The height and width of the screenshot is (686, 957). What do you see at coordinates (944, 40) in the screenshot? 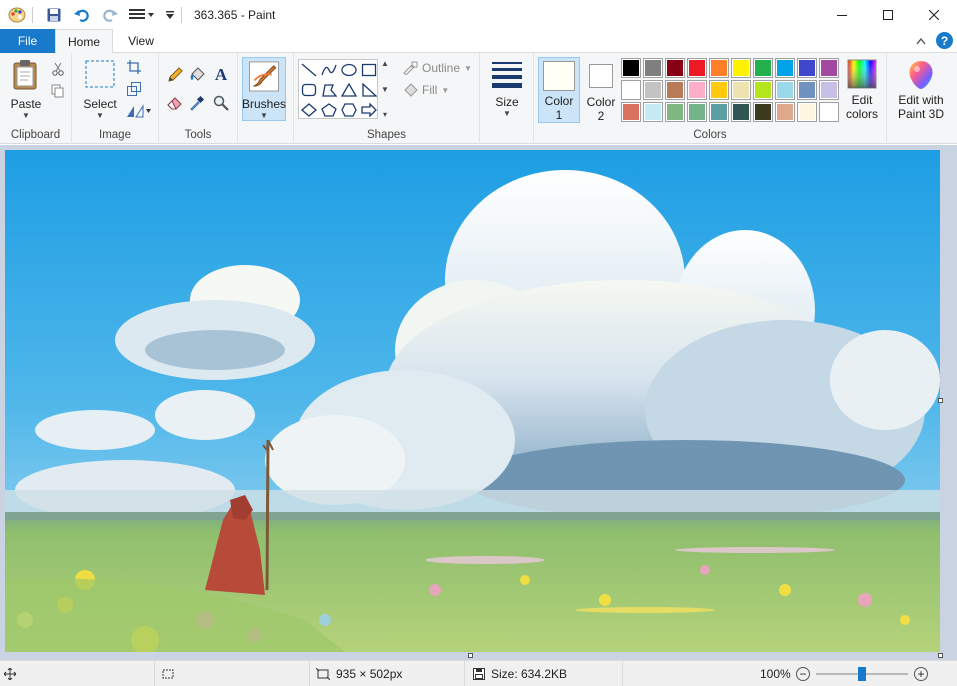
I see `help-icon: ?` at bounding box center [944, 40].